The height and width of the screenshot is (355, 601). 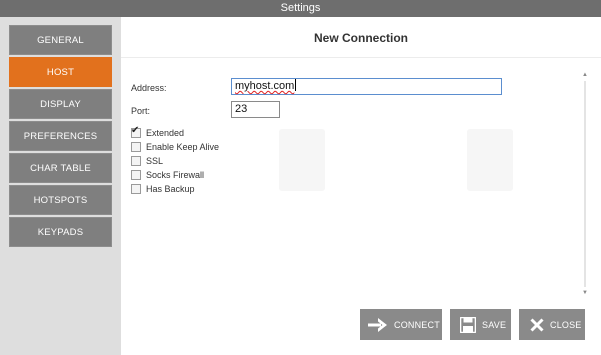 I want to click on sidebar-item-display: DISPLAY, so click(x=60, y=104).